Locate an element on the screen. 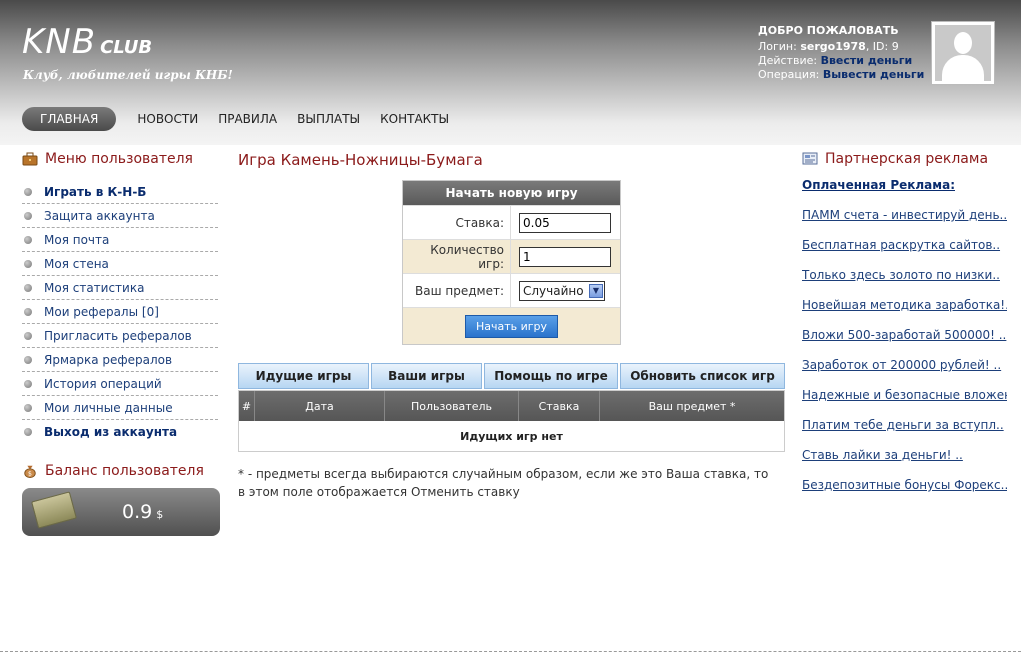 The width and height of the screenshot is (1021, 660). start-game-button: Начать игру is located at coordinates (511, 326).